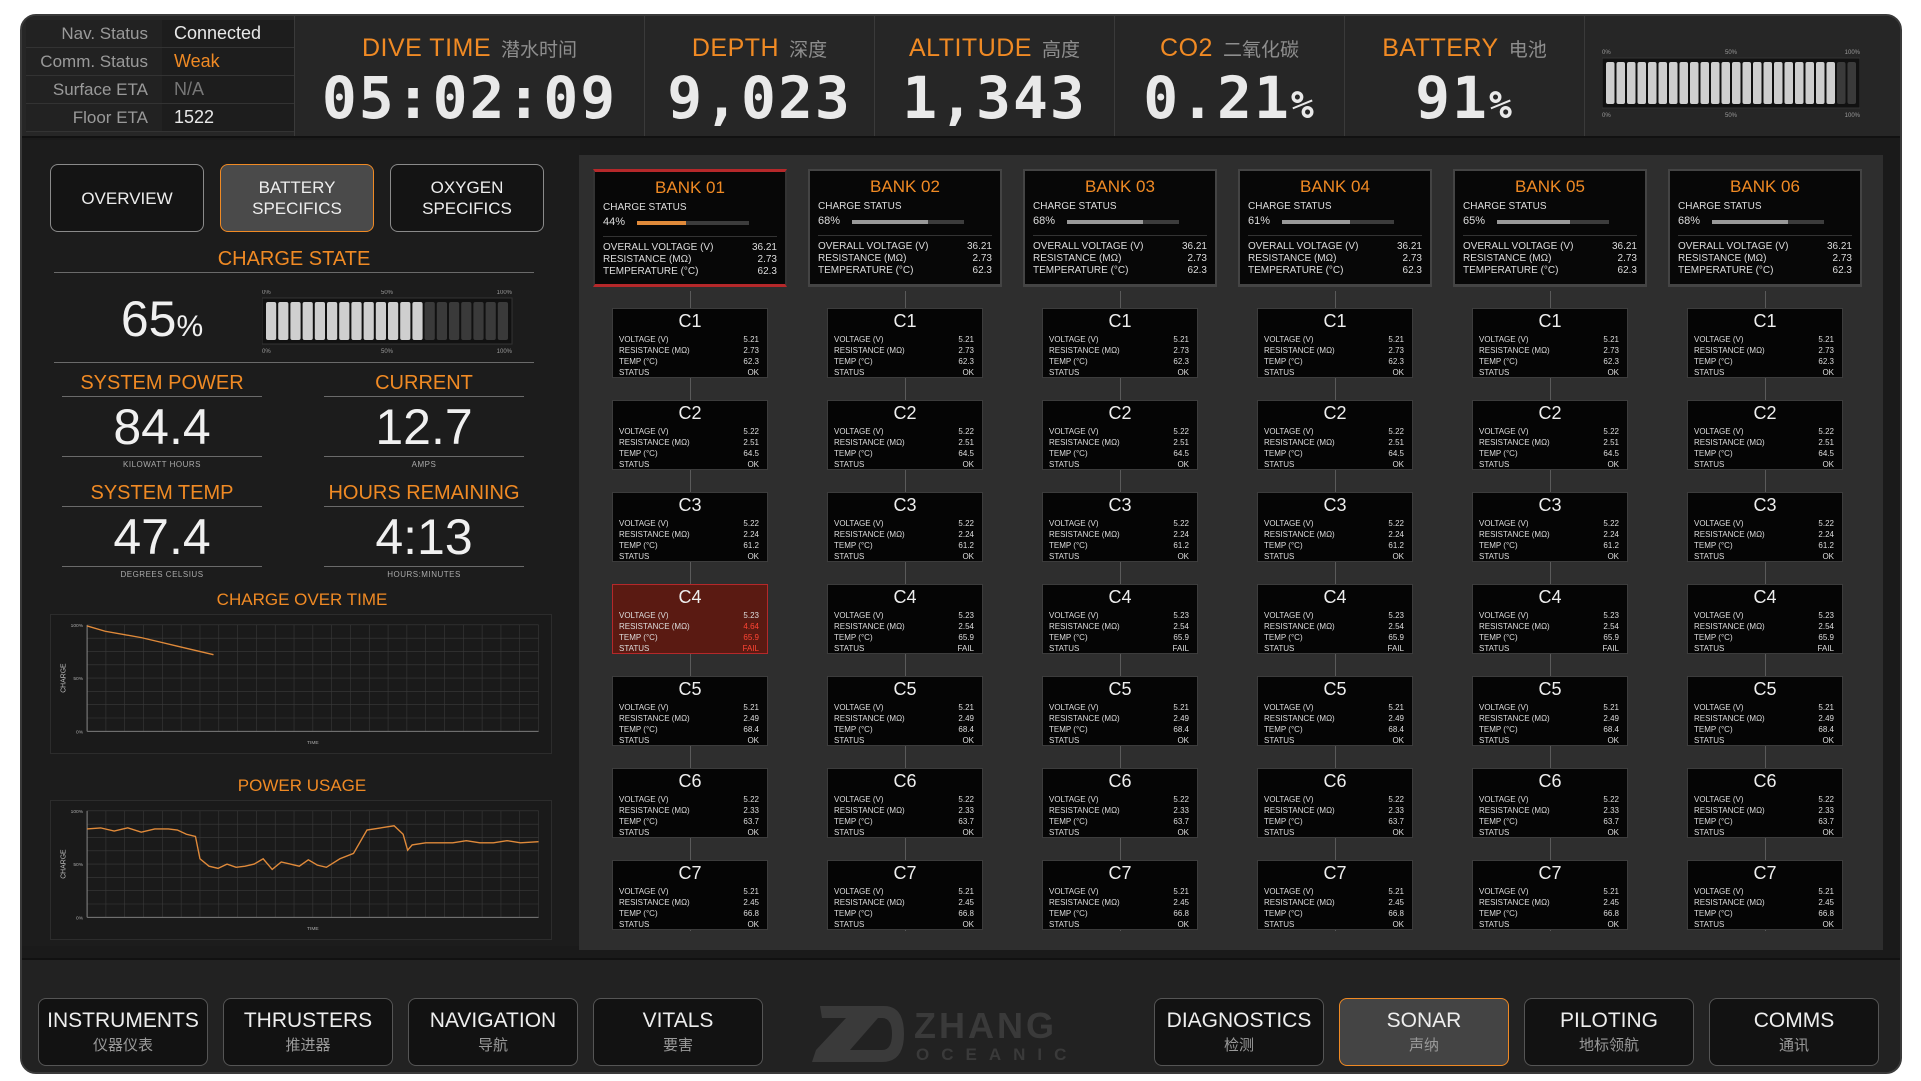 This screenshot has height=1081, width=1921. I want to click on bank-spec-row: OVERALL VOLTAGE (V) 36.21, so click(1765, 247).